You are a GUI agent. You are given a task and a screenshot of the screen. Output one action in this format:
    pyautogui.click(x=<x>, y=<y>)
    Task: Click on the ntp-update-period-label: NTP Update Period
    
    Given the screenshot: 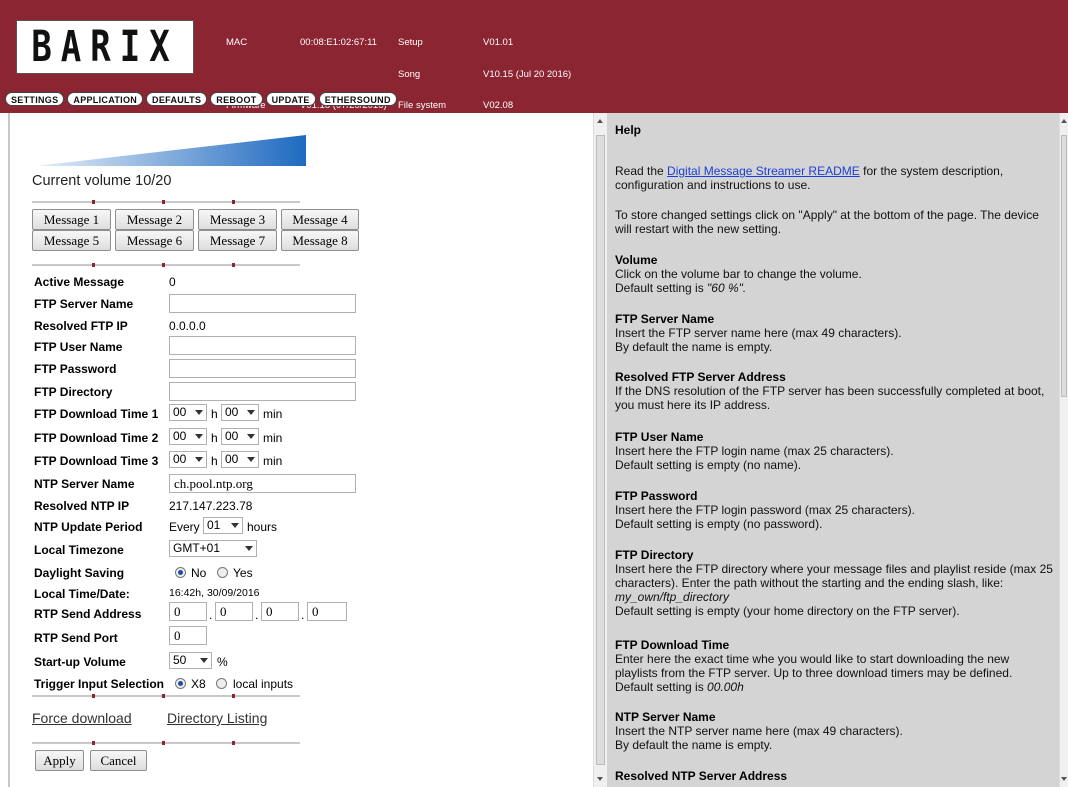 What is the action you would take?
    pyautogui.click(x=88, y=527)
    